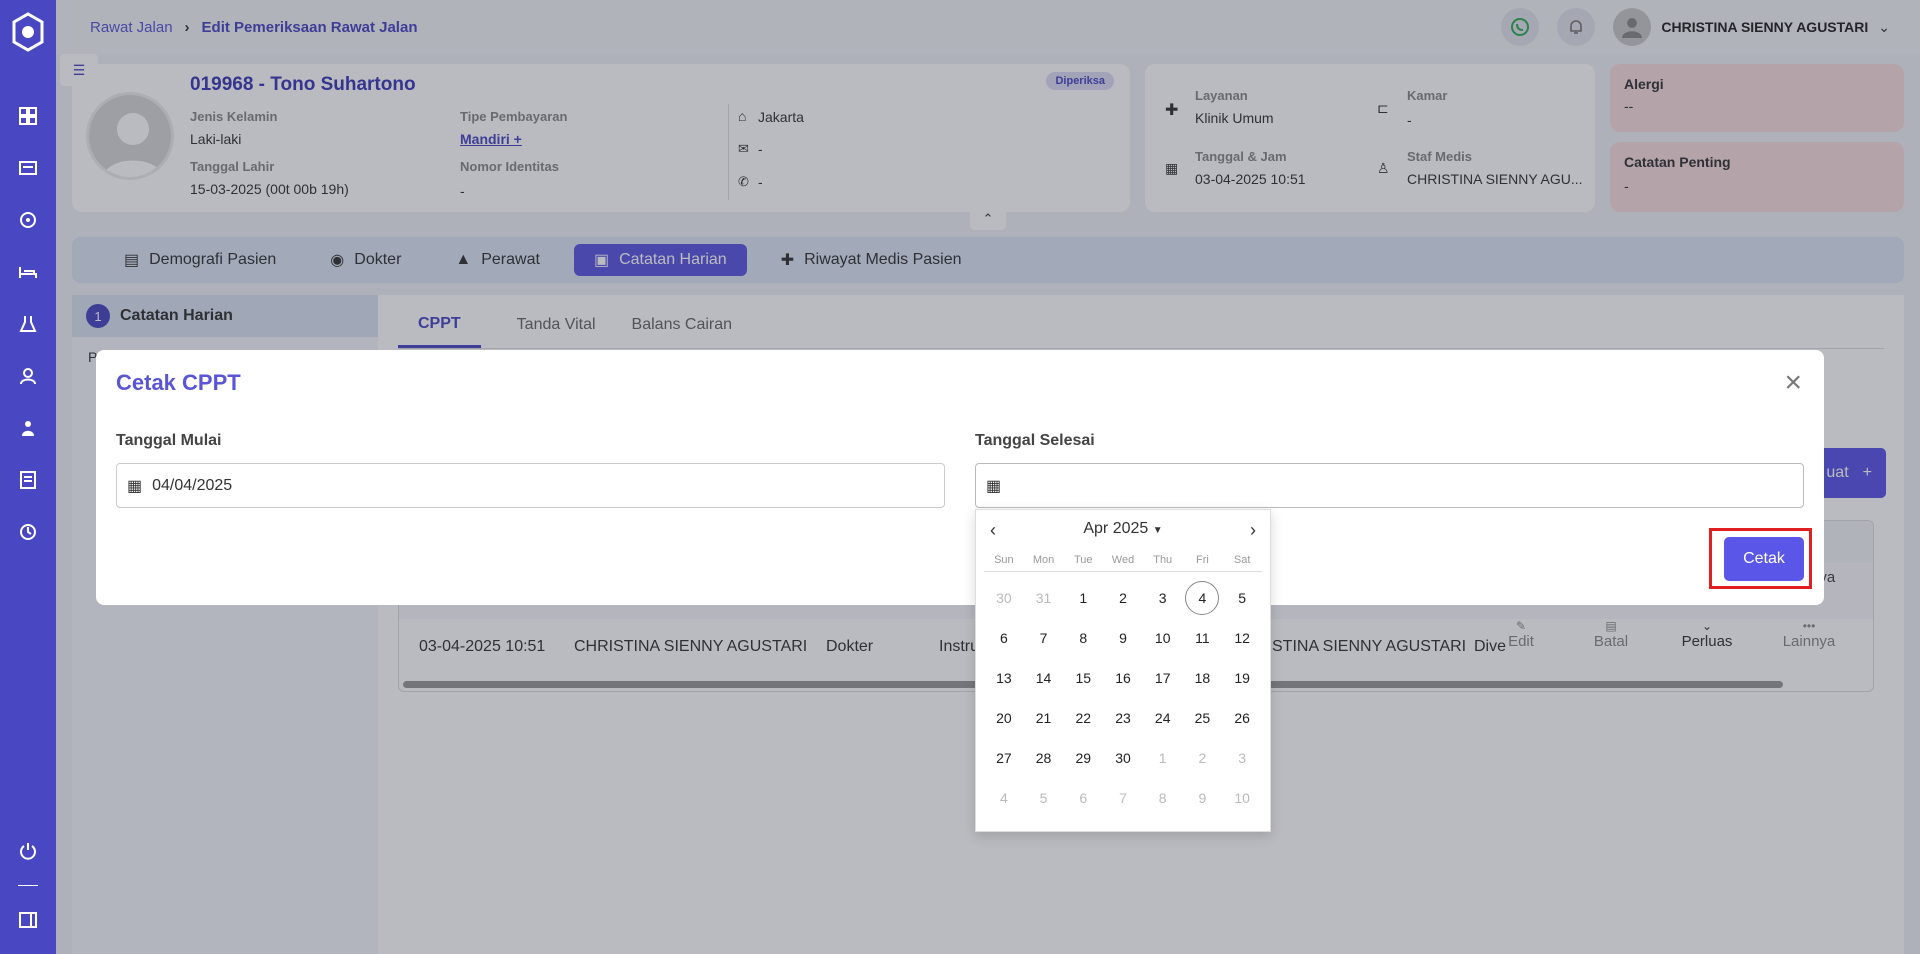 Image resolution: width=1920 pixels, height=954 pixels. What do you see at coordinates (28, 116) in the screenshot?
I see `dashboard-icon` at bounding box center [28, 116].